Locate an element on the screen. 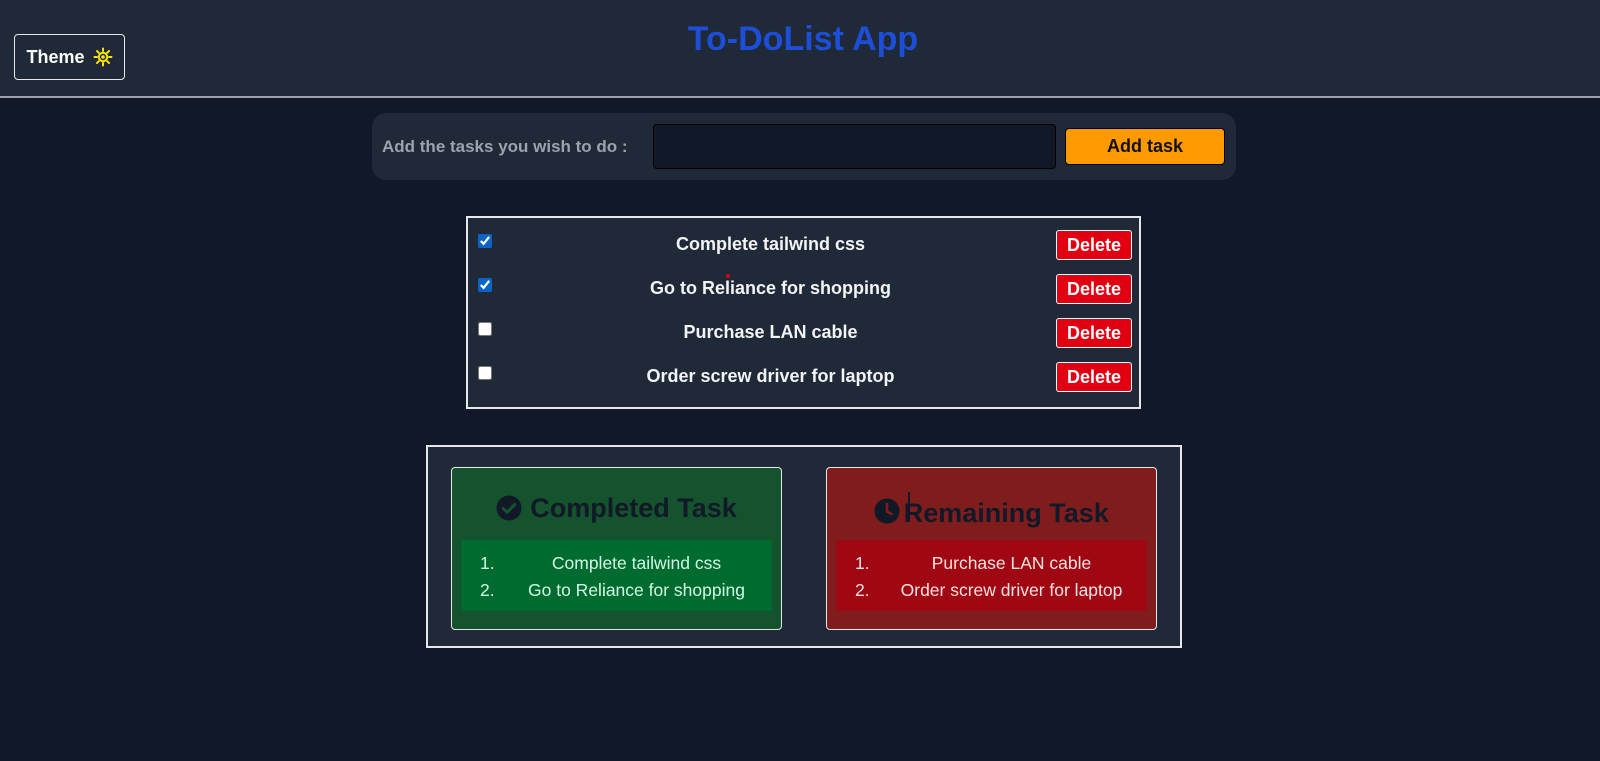  task-row: Go to Reliance for shopping Delete is located at coordinates (803, 290).